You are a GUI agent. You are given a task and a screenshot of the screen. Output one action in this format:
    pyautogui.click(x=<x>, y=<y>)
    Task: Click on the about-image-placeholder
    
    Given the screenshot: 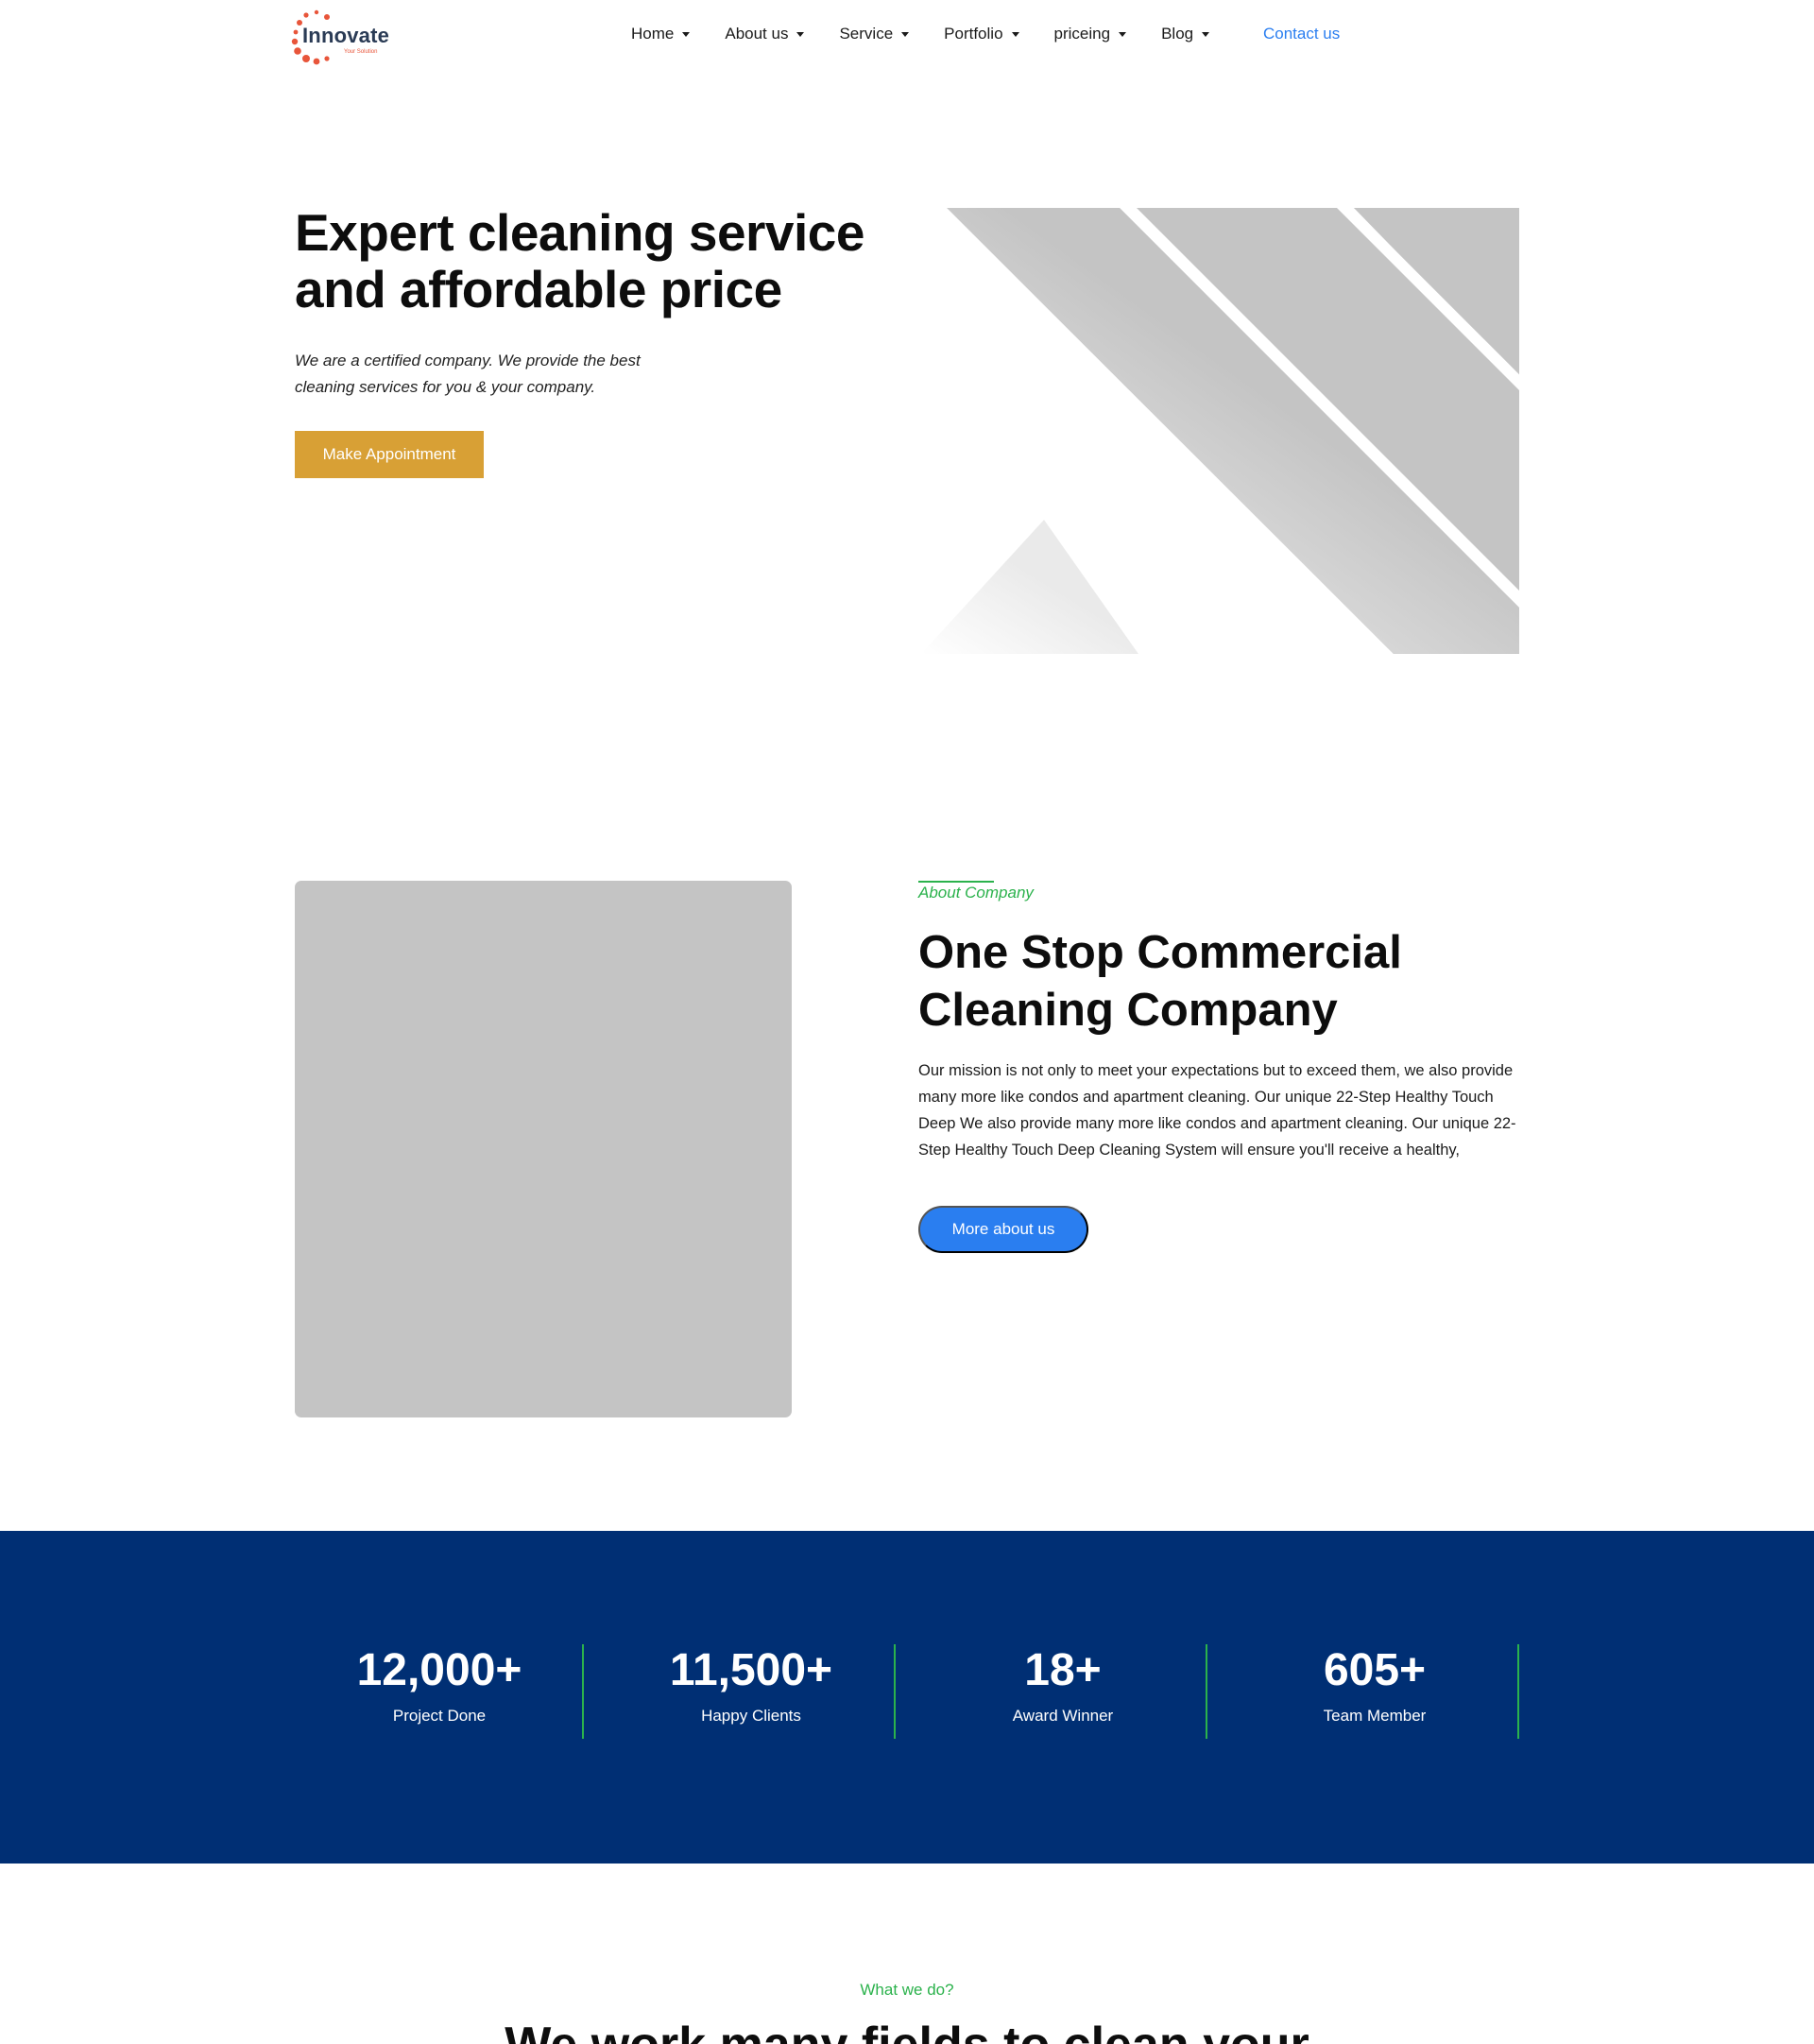 What is the action you would take?
    pyautogui.click(x=544, y=1149)
    